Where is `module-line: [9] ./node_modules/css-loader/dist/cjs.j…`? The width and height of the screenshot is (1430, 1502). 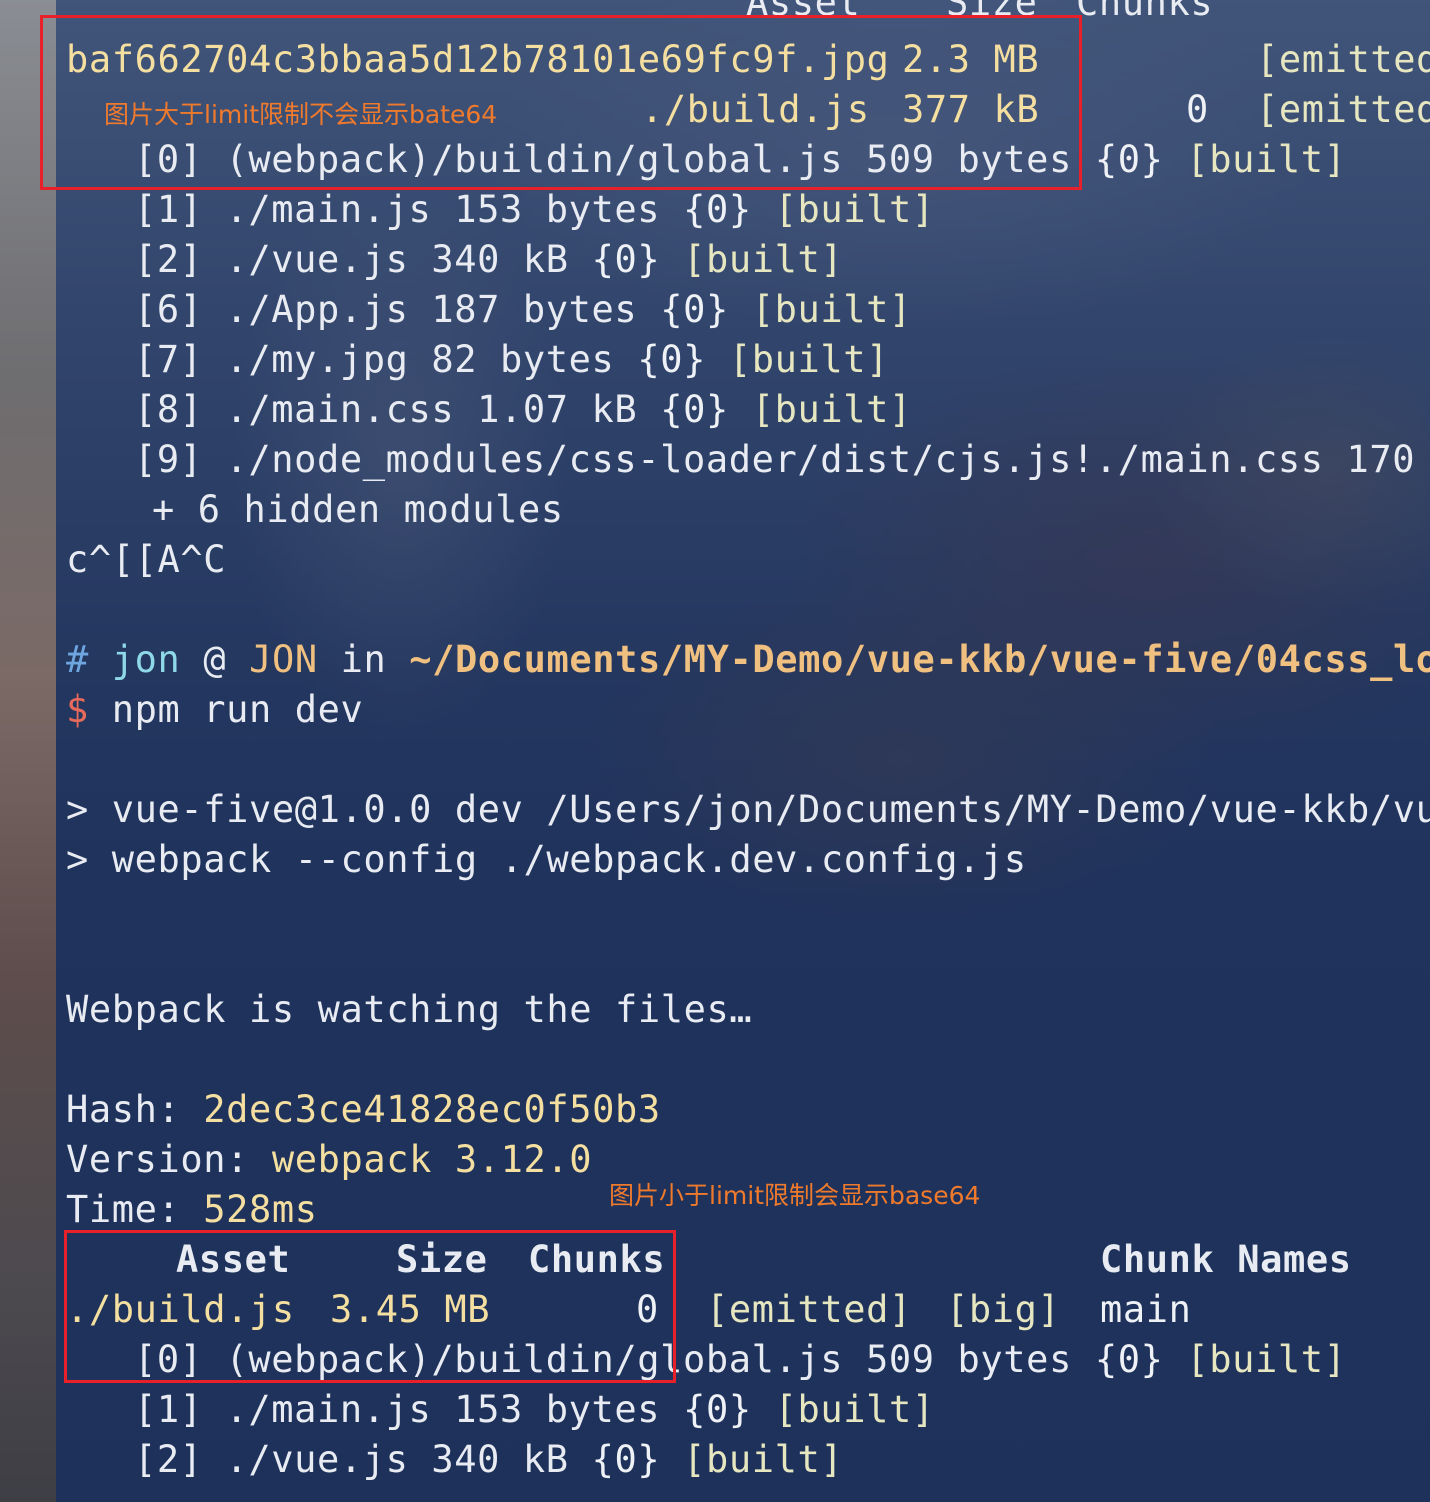
module-line: [9] ./node_modules/css-loader/dist/cjs.j… is located at coordinates (782, 459).